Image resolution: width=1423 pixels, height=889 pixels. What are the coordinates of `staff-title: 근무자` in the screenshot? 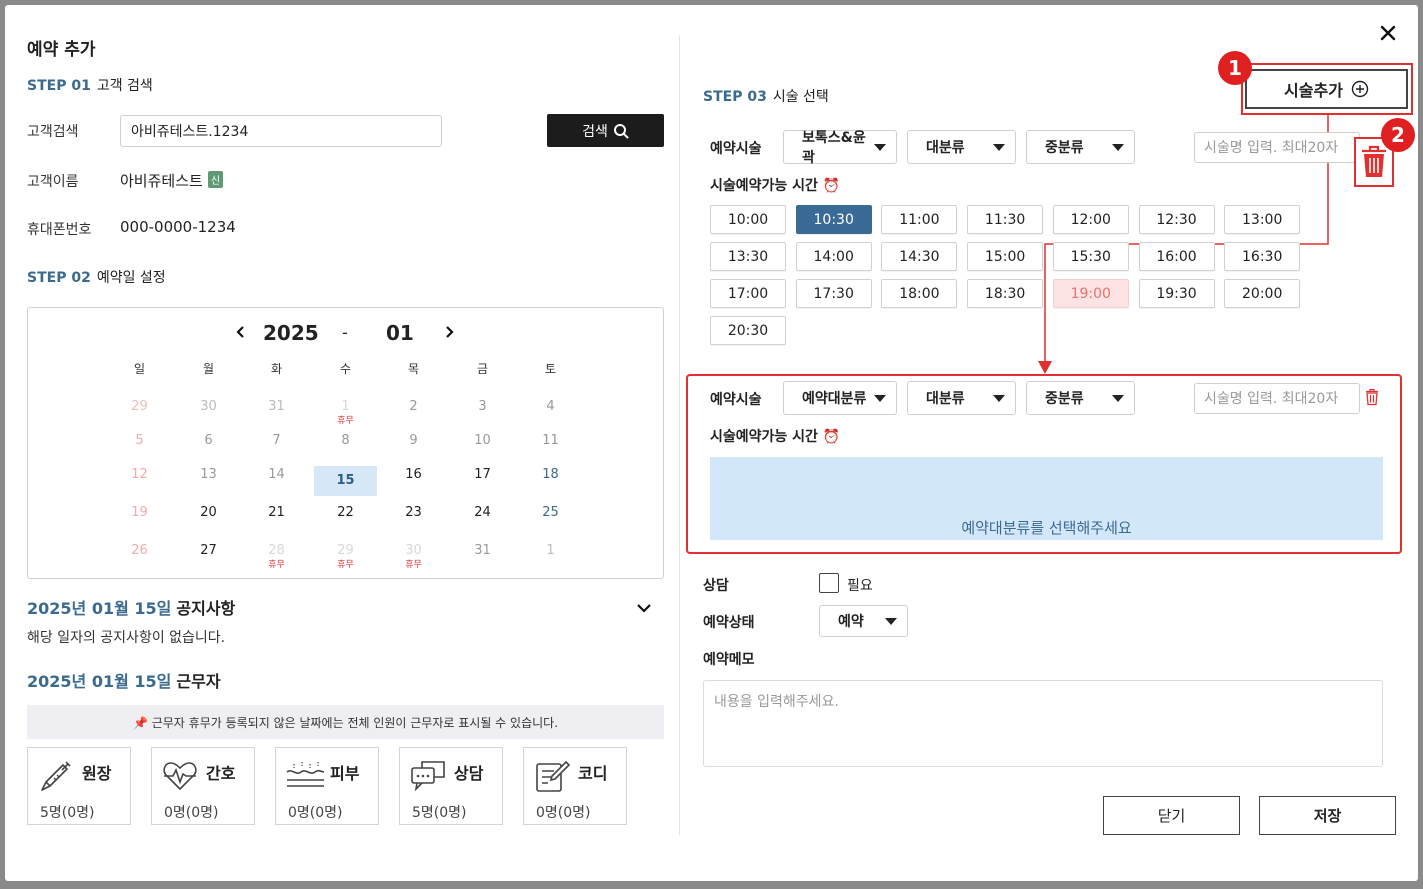 It's located at (198, 681).